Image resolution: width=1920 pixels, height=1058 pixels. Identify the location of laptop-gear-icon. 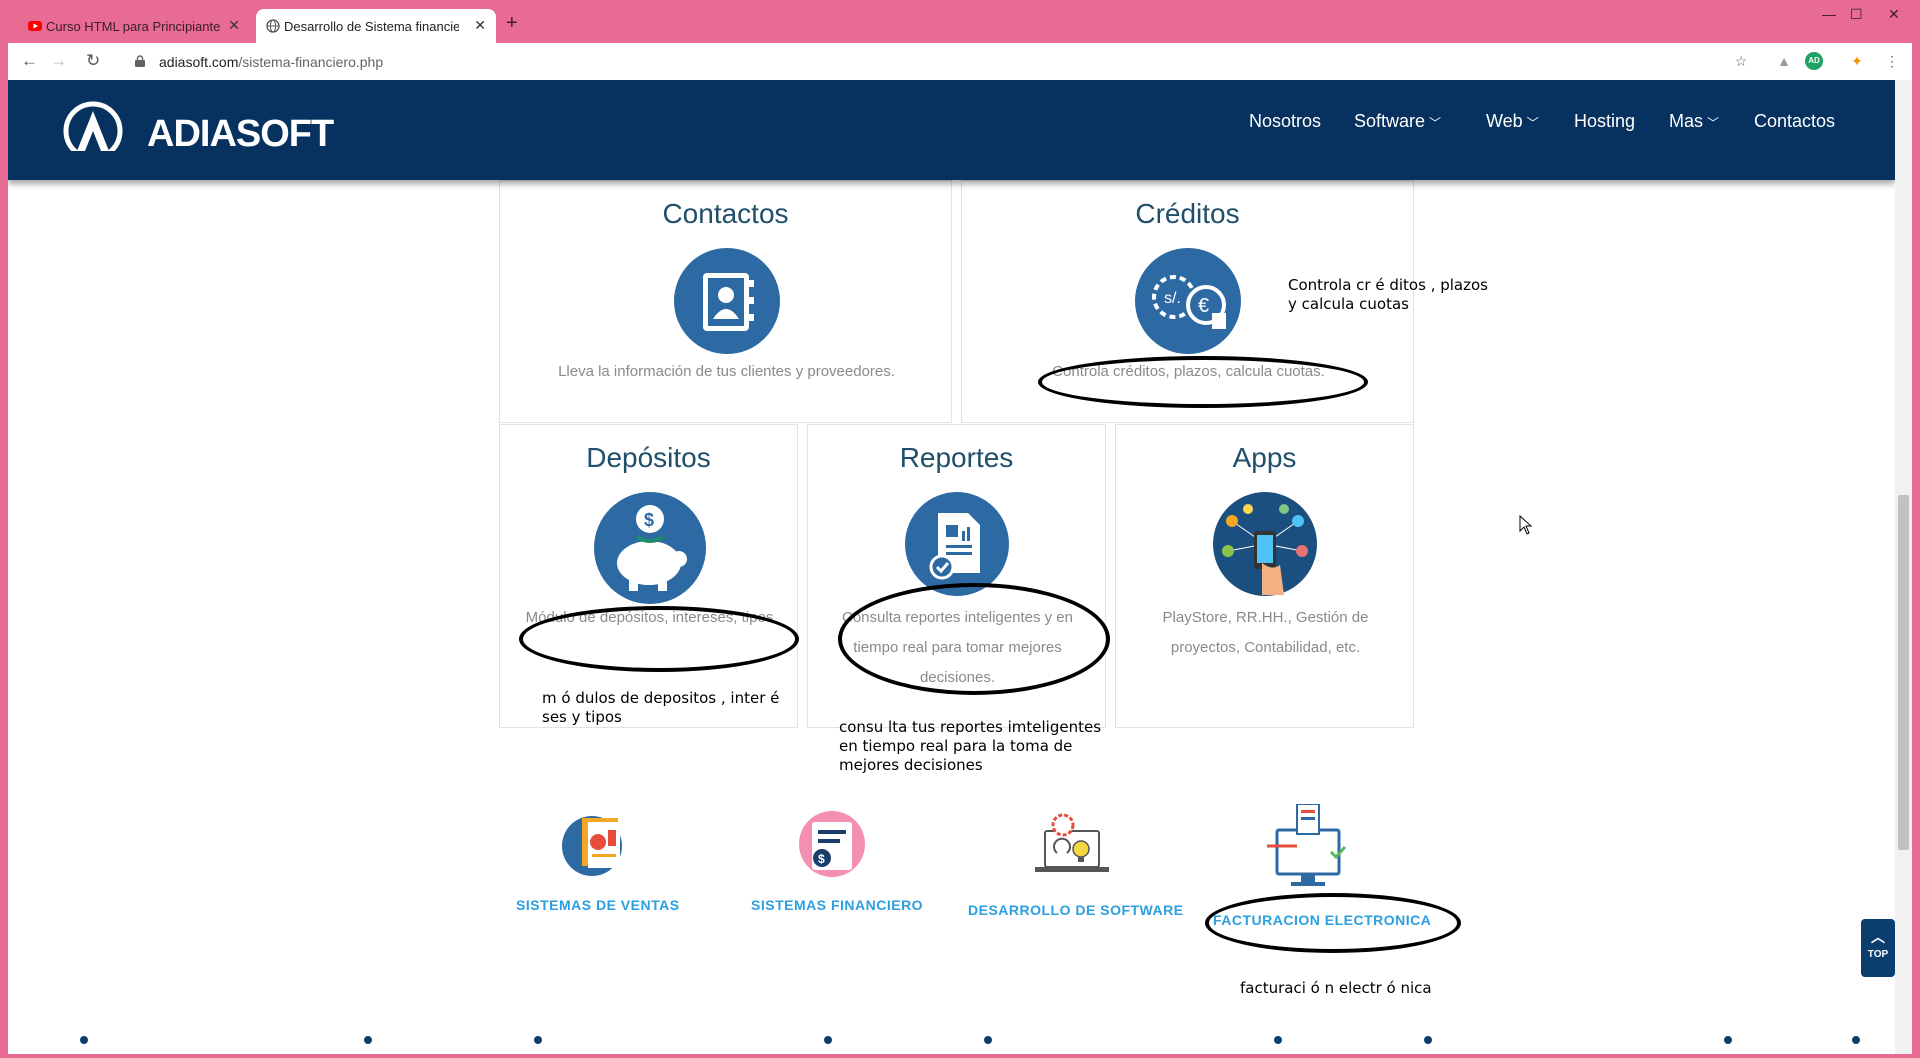
(1072, 842).